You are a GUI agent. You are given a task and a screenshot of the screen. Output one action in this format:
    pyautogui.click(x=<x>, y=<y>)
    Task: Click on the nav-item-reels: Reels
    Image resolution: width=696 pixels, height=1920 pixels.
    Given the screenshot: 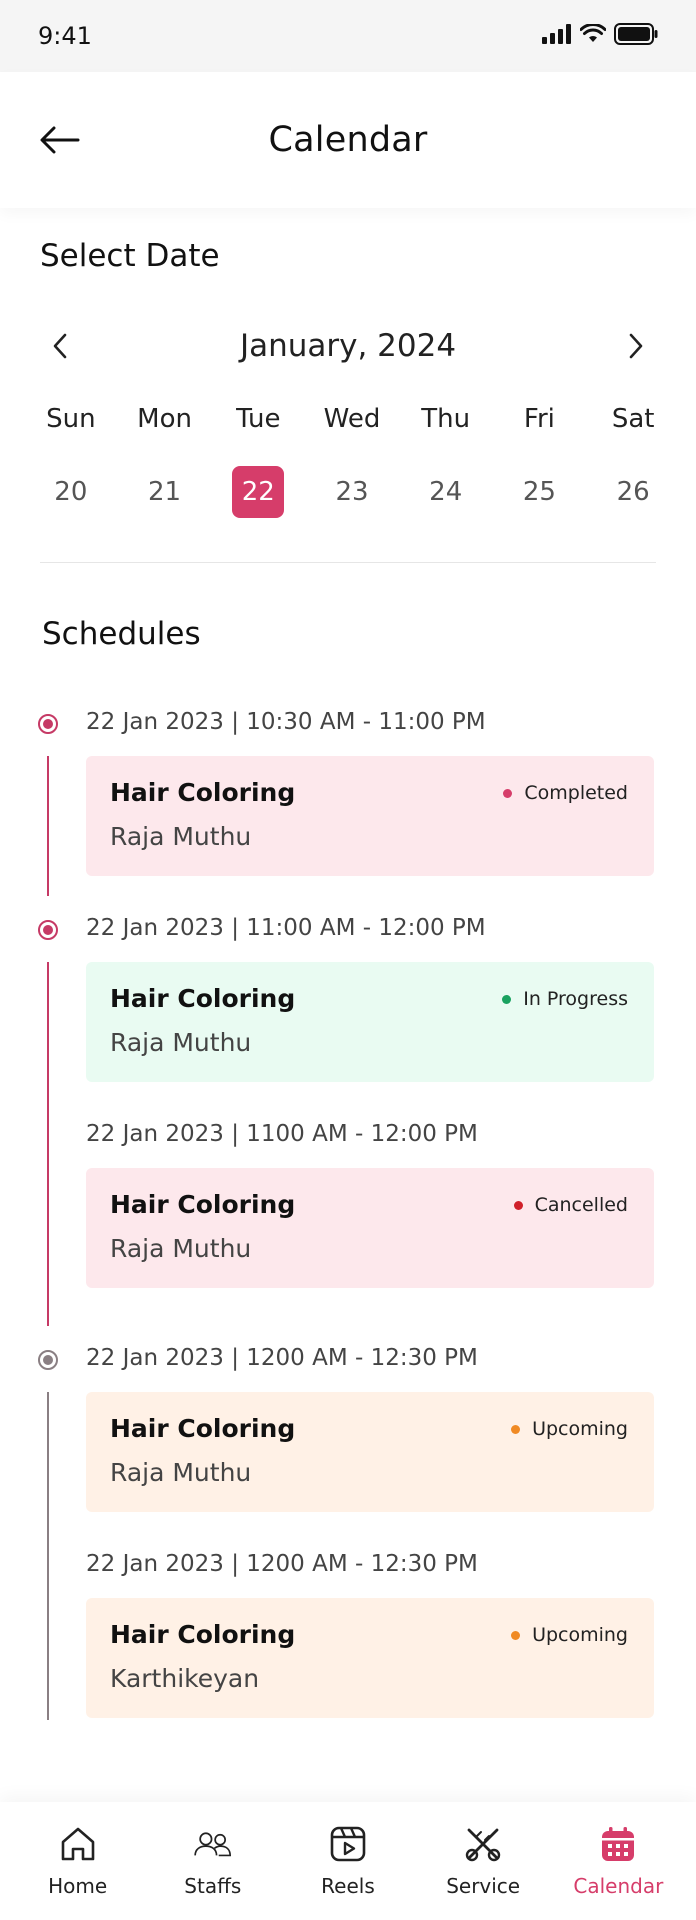 What is the action you would take?
    pyautogui.click(x=348, y=1861)
    